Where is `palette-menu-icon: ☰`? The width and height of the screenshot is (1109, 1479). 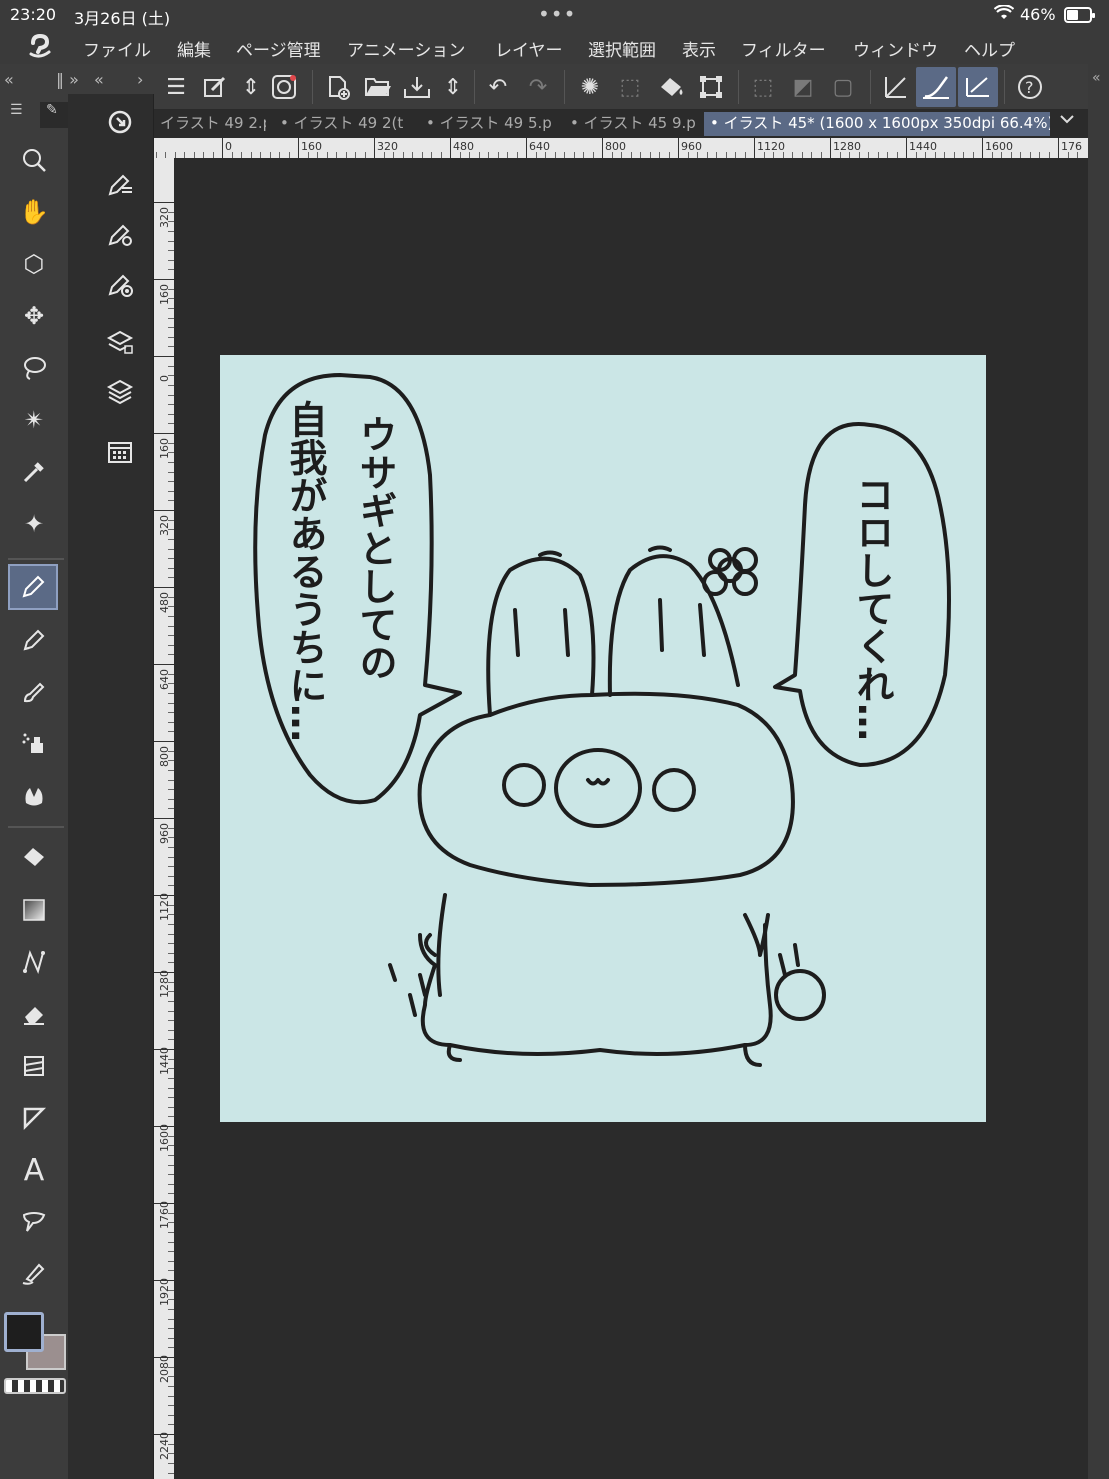 palette-menu-icon: ☰ is located at coordinates (16, 115).